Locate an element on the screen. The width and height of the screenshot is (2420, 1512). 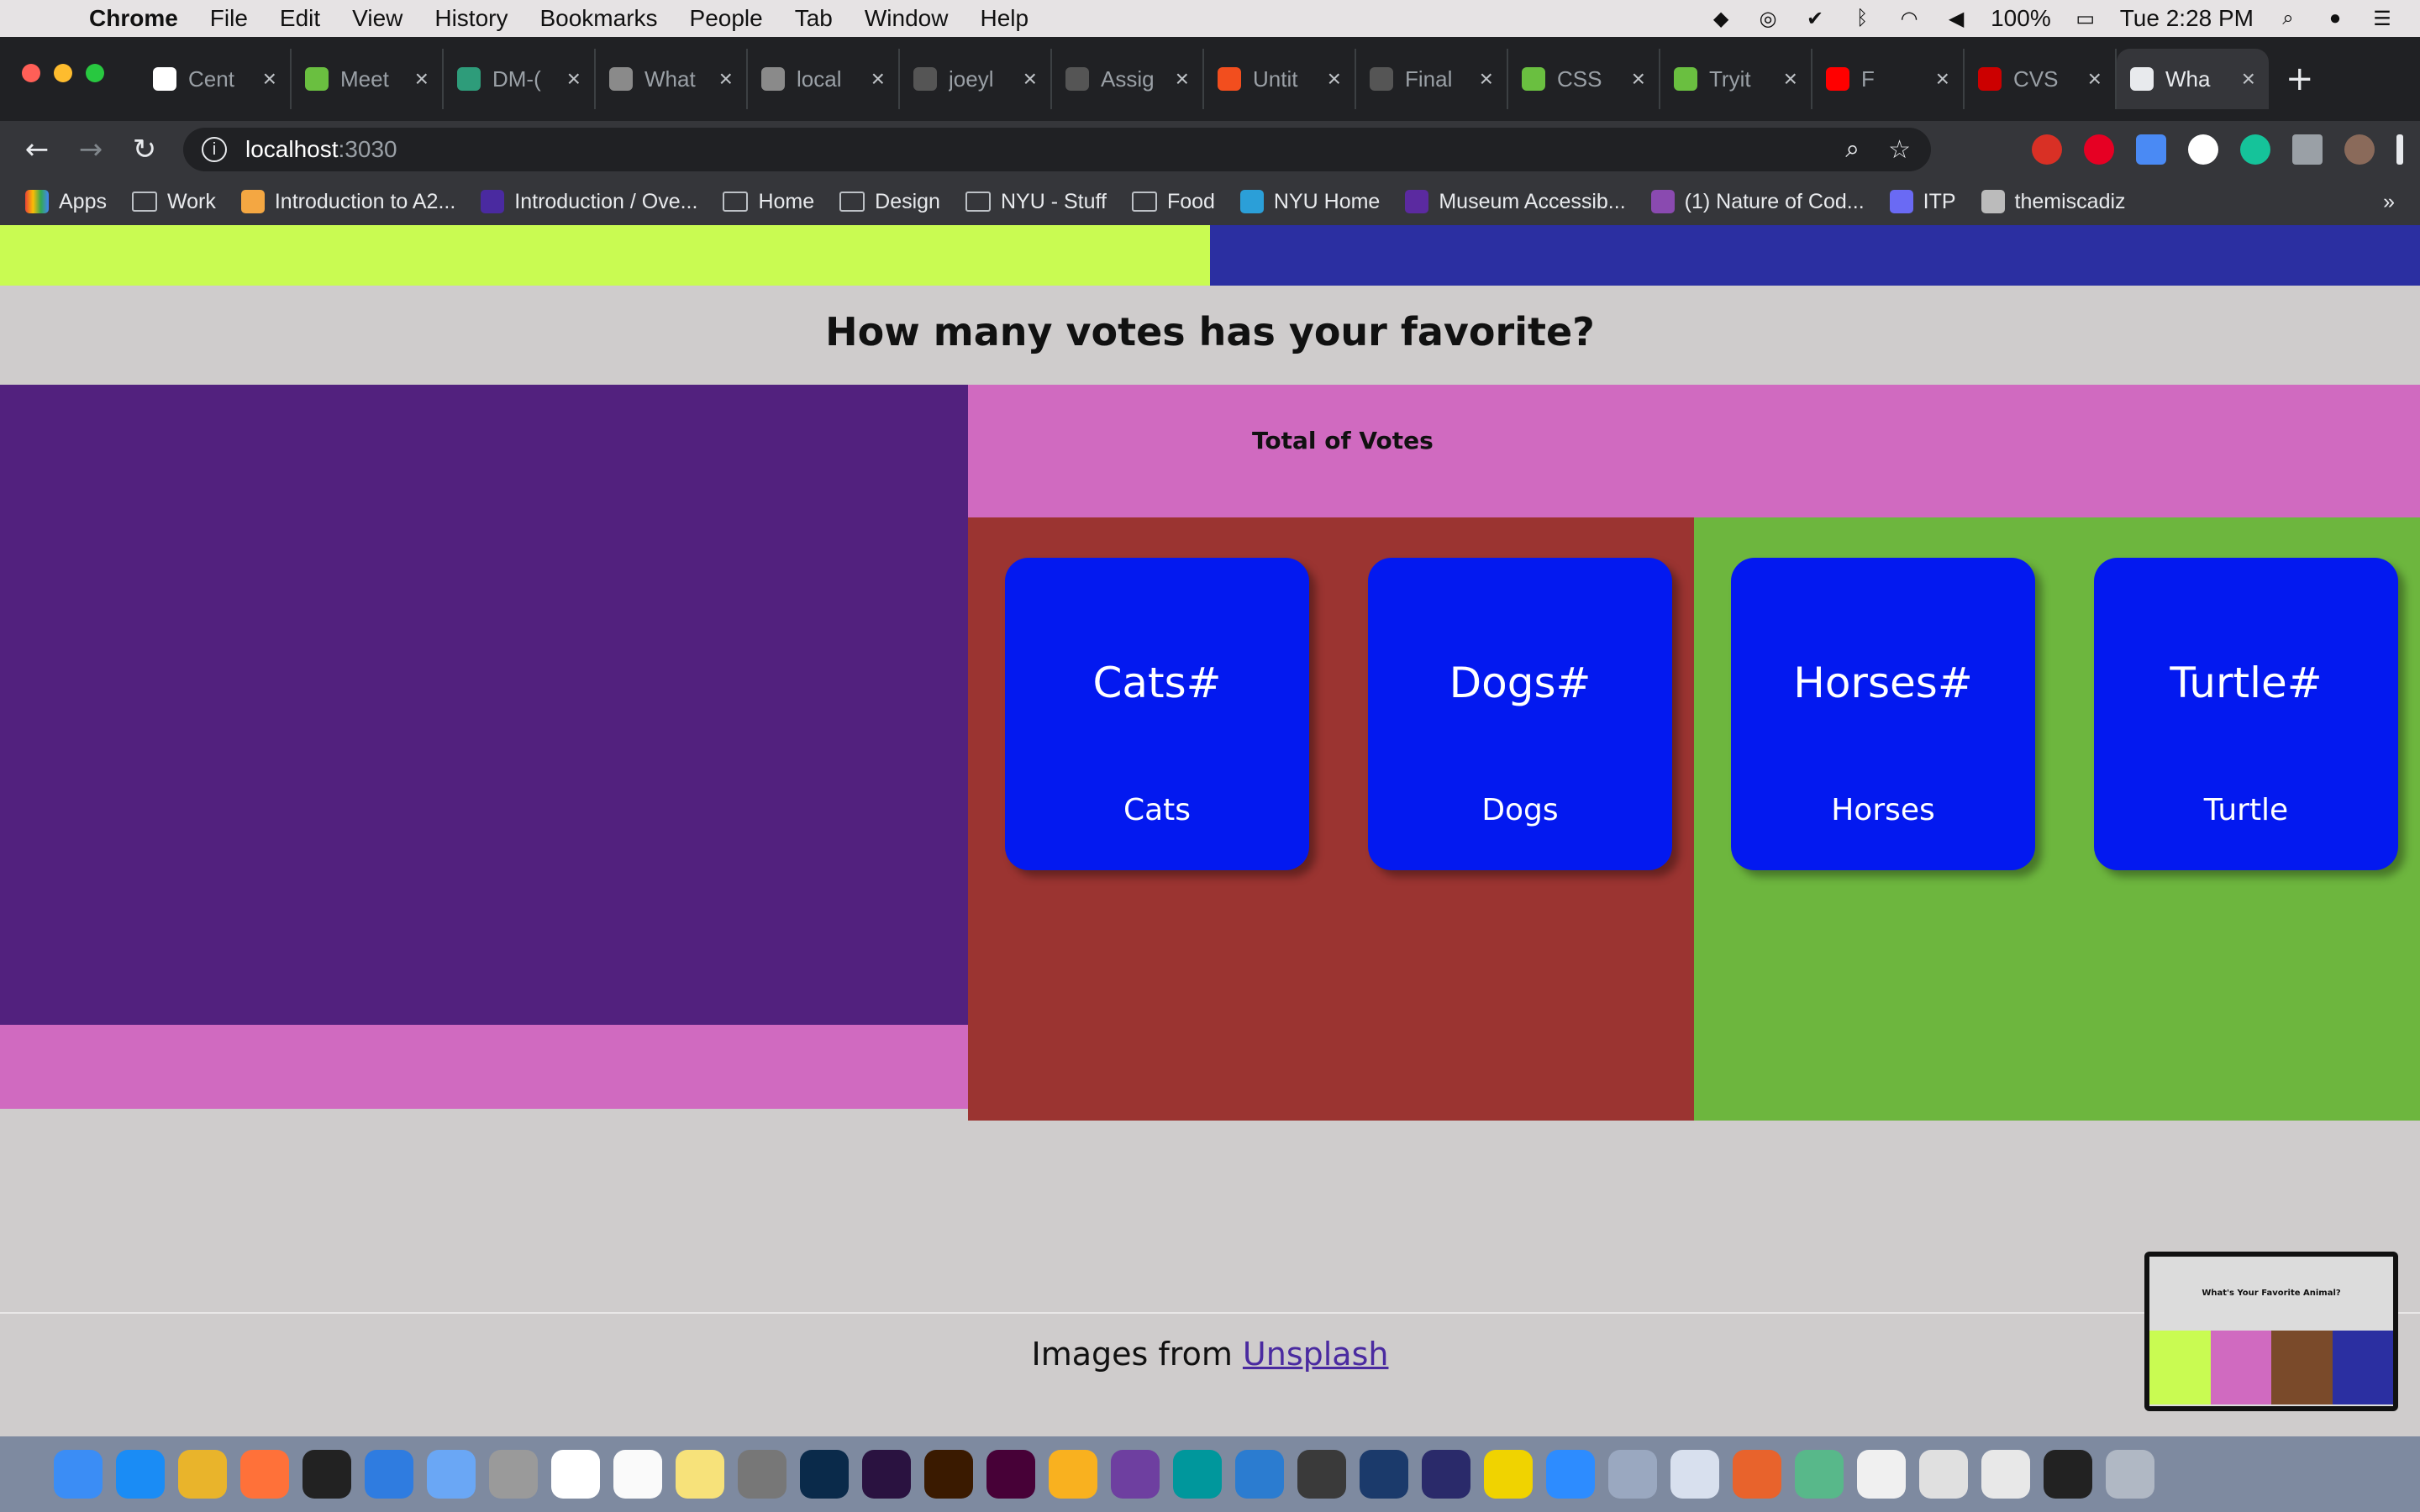
screenshot-thumbnail-preview: What's Your Favorite Animal? is located at coordinates (2271, 1331).